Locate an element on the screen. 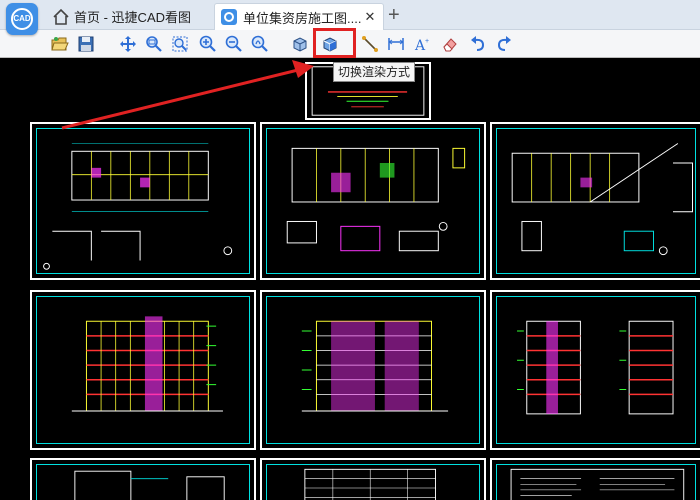 The image size is (700, 500). undo-icon is located at coordinates (478, 44).